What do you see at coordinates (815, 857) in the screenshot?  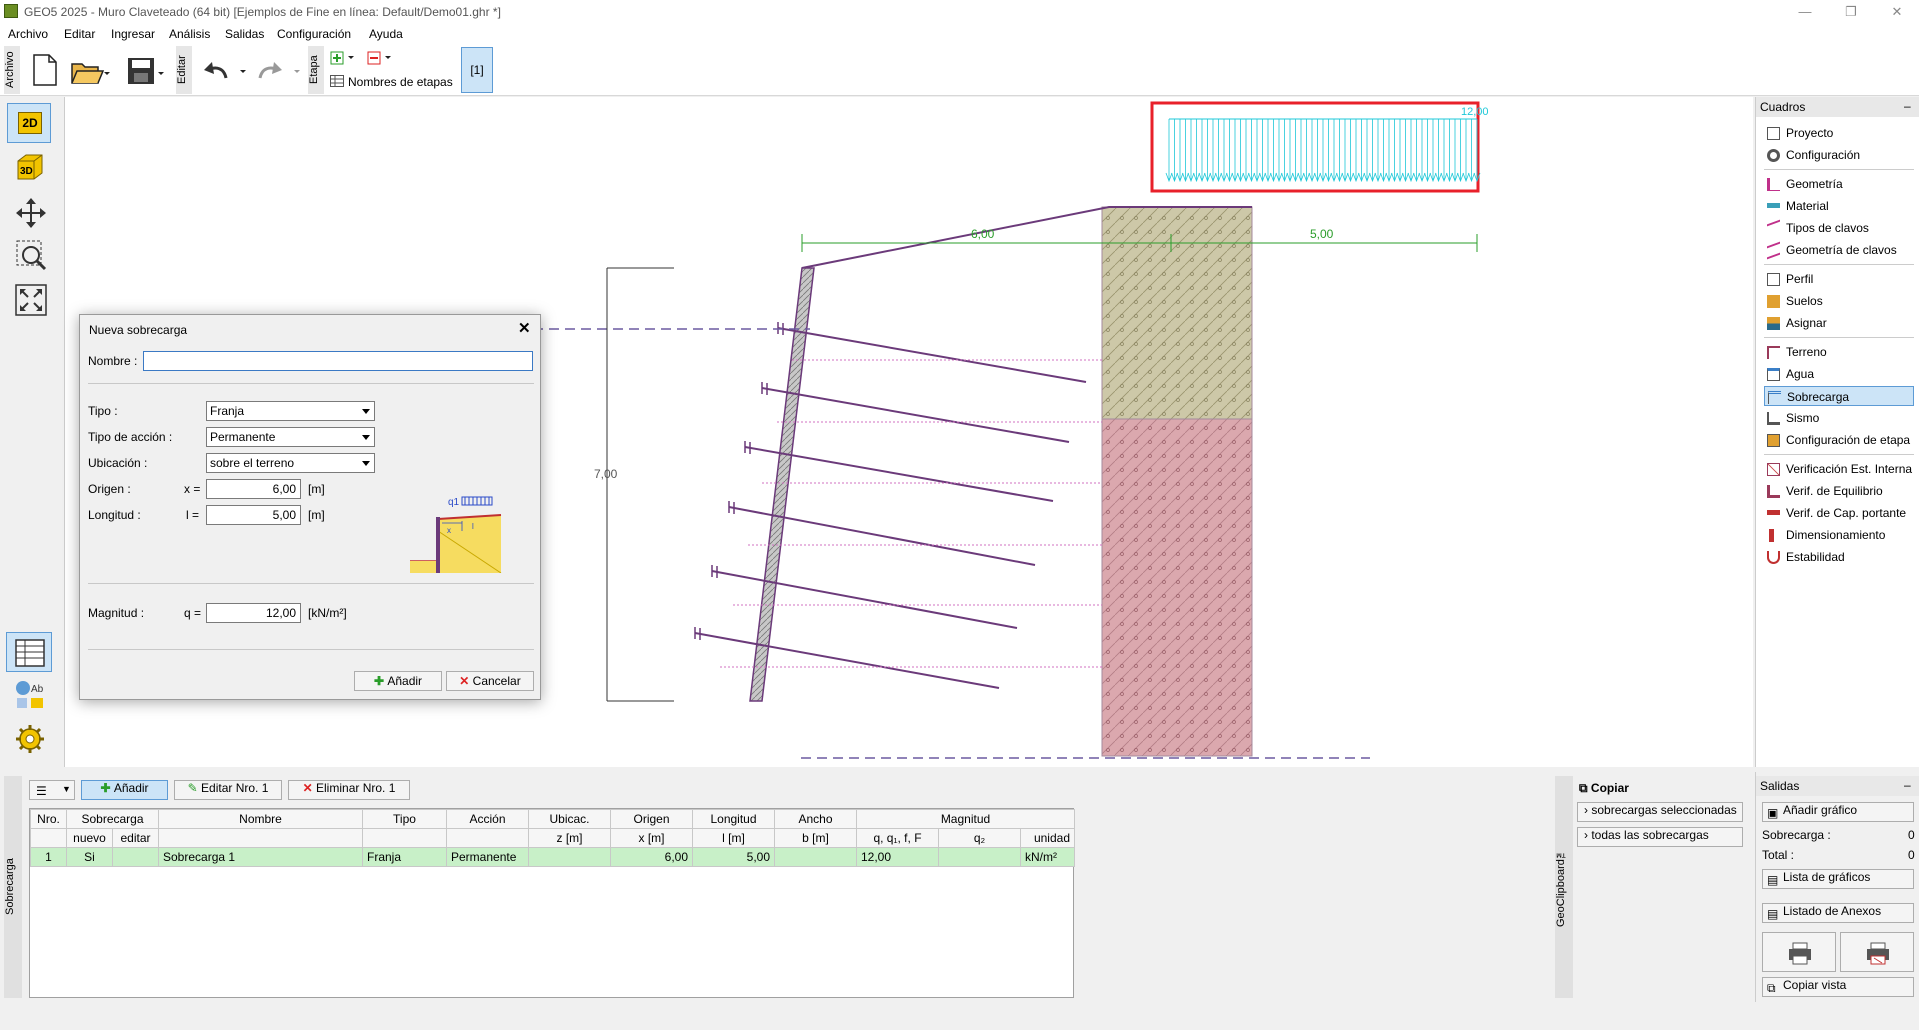 I see `cell-ancho` at bounding box center [815, 857].